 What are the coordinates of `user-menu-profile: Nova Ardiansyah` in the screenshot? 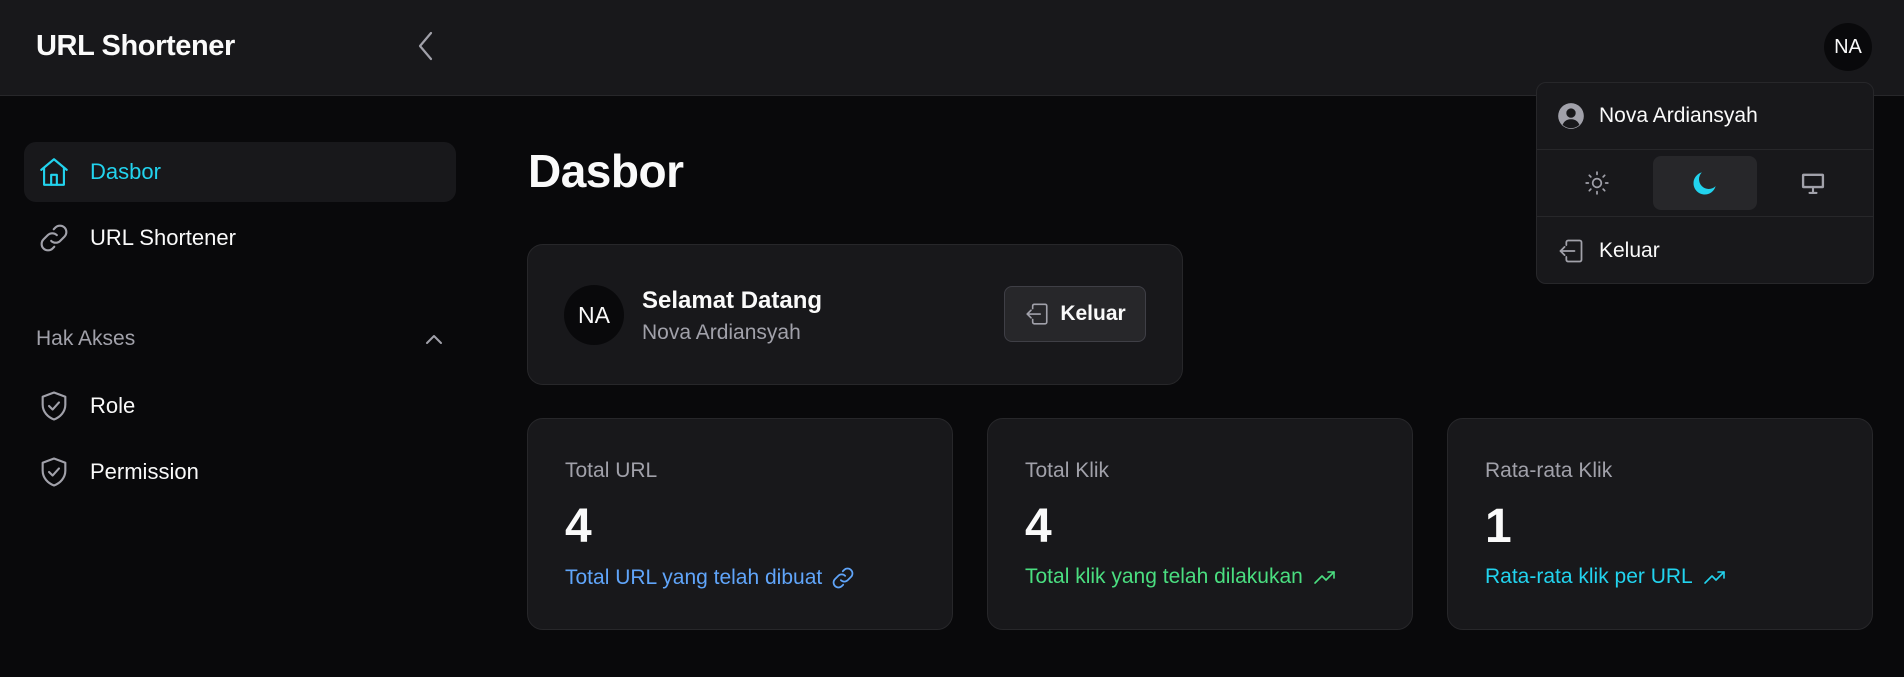 It's located at (1705, 116).